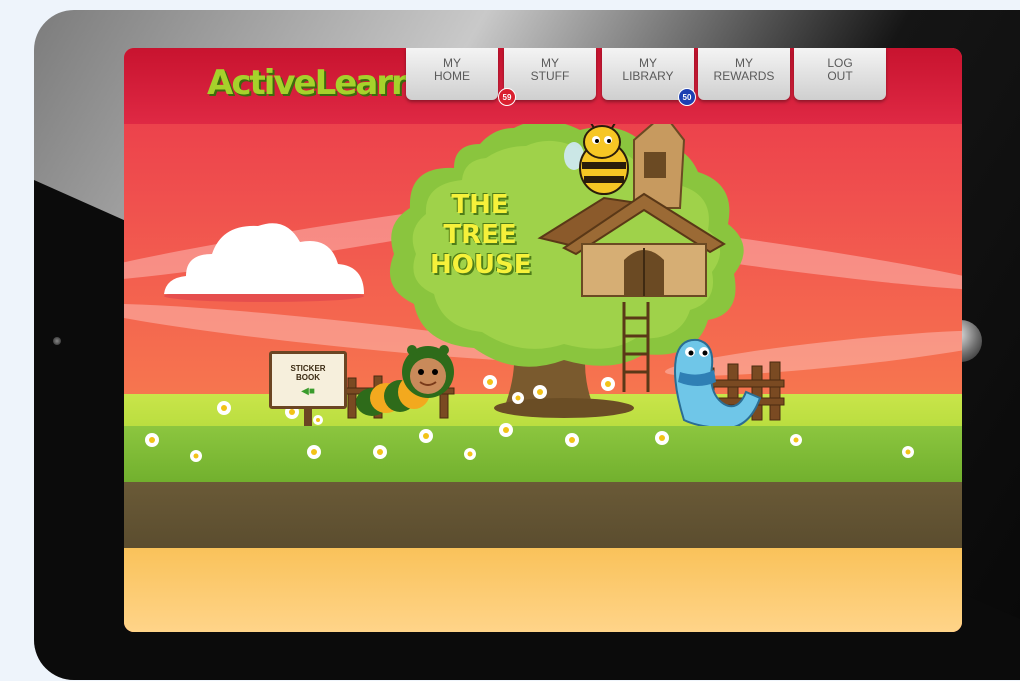  I want to click on nav-my-library: MY LIBRARY 50, so click(649, 77).